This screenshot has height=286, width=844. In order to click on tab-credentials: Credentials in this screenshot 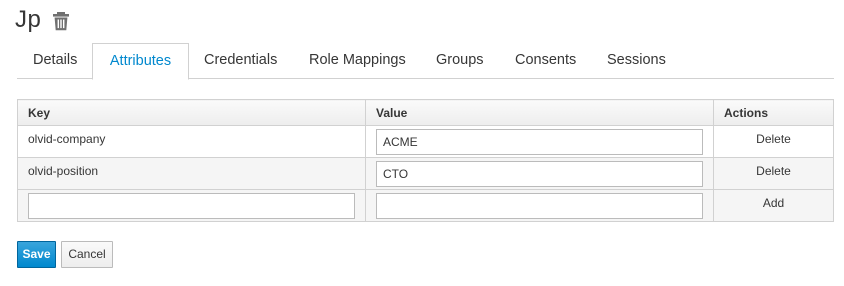, I will do `click(240, 61)`.